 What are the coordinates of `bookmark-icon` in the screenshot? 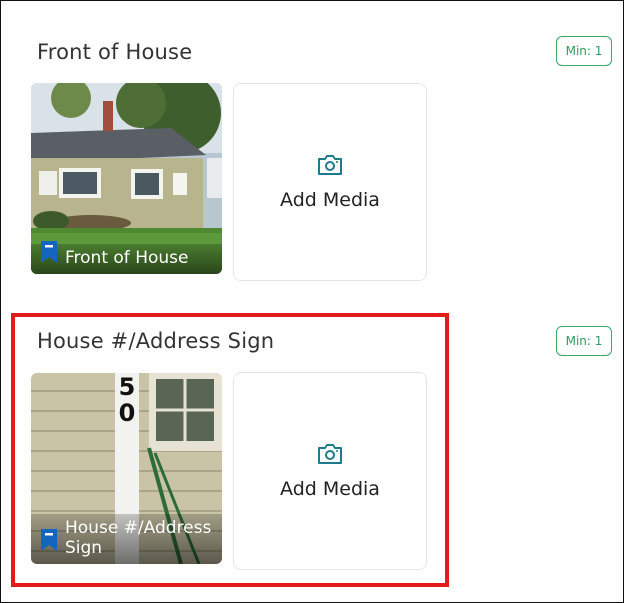 It's located at (49, 252).